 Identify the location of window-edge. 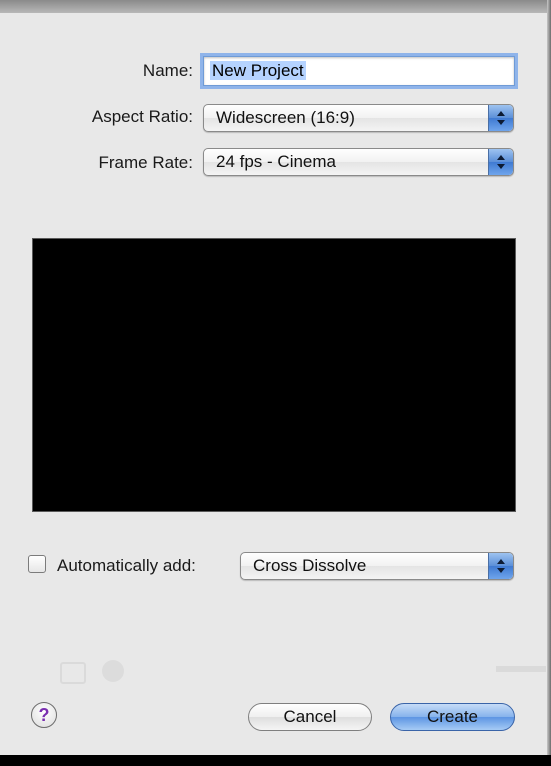
(549, 377).